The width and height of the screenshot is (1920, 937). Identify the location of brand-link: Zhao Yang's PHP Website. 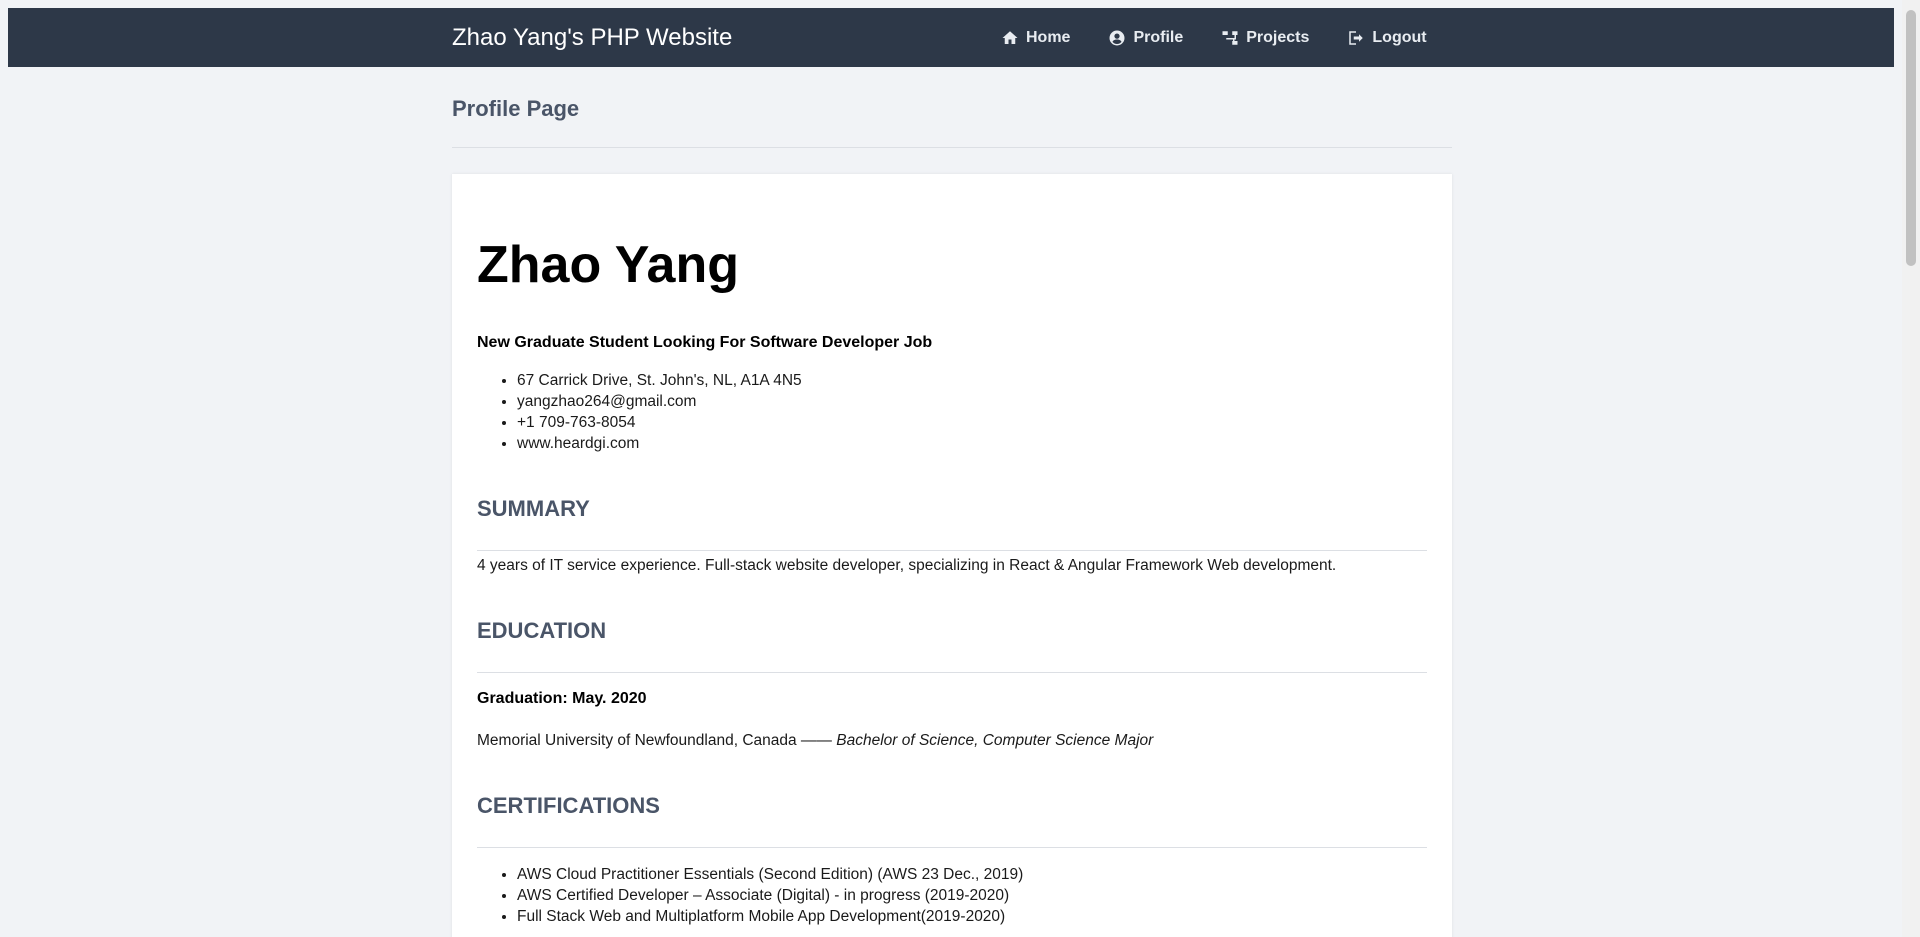
(592, 37).